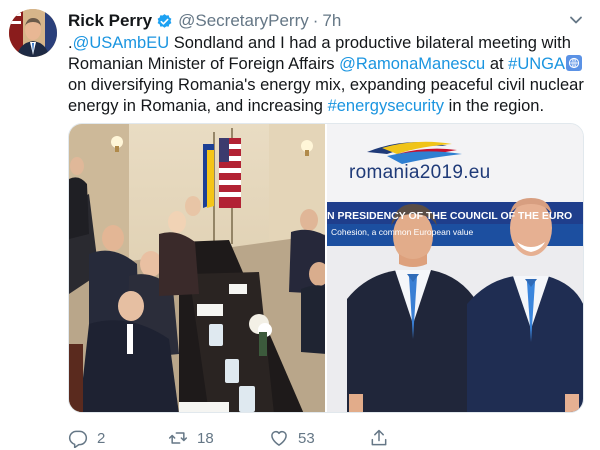  Describe the element at coordinates (205, 438) in the screenshot. I see `retweet-count: 18` at that location.